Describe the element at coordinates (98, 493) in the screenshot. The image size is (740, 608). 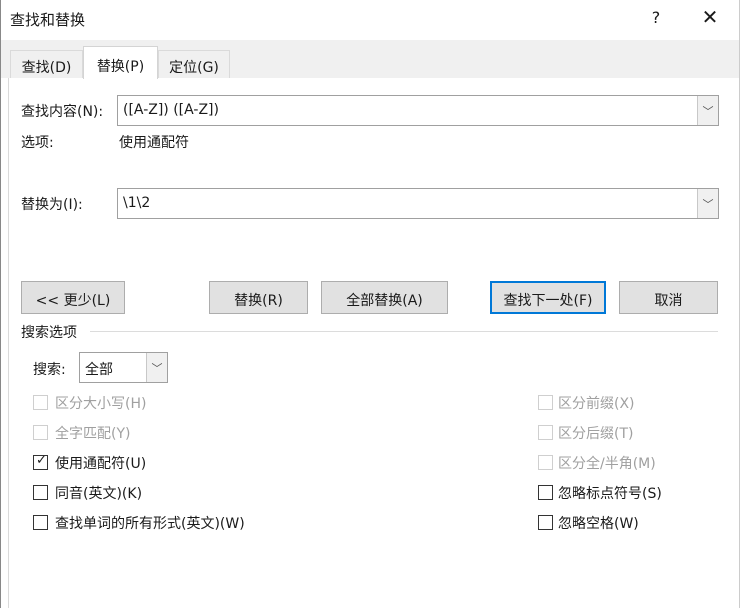
I see `checkbox-label: 同音(英文)(K)` at that location.